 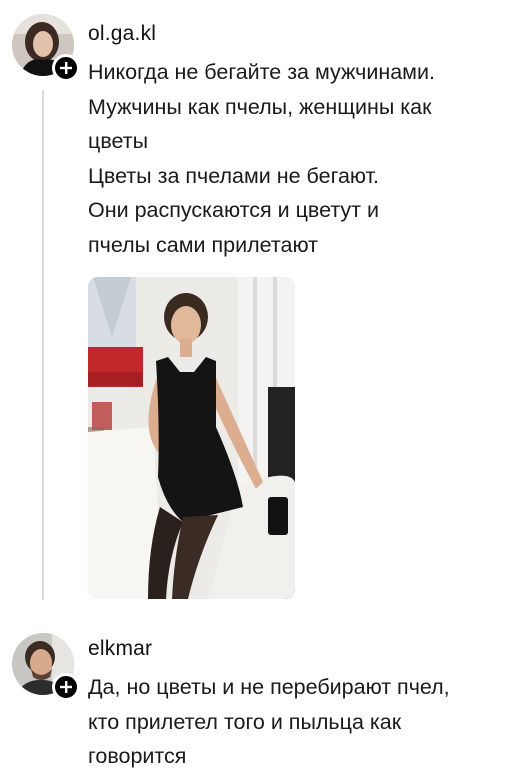 I want to click on post-text-line: пчелы сами прилетают, so click(x=203, y=244).